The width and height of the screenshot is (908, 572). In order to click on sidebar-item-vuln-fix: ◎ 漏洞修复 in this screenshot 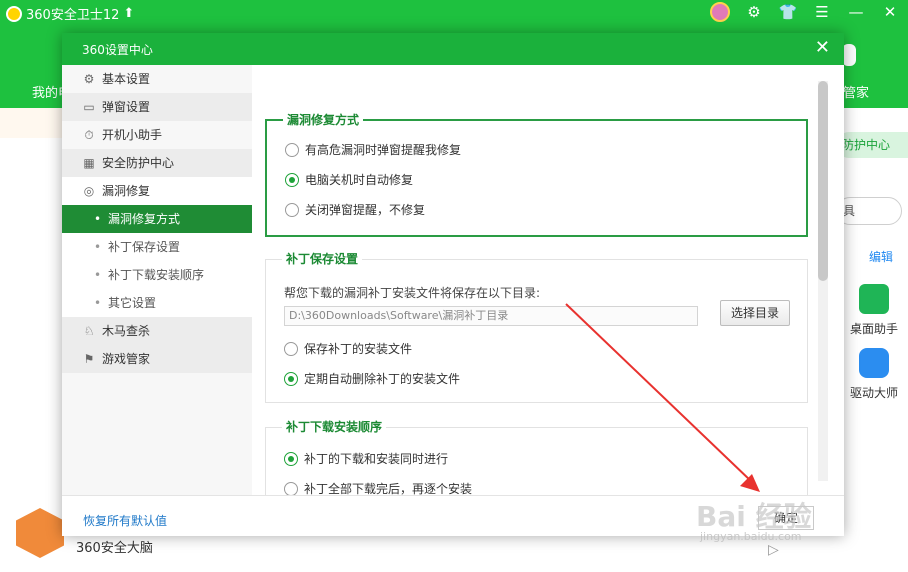, I will do `click(157, 191)`.